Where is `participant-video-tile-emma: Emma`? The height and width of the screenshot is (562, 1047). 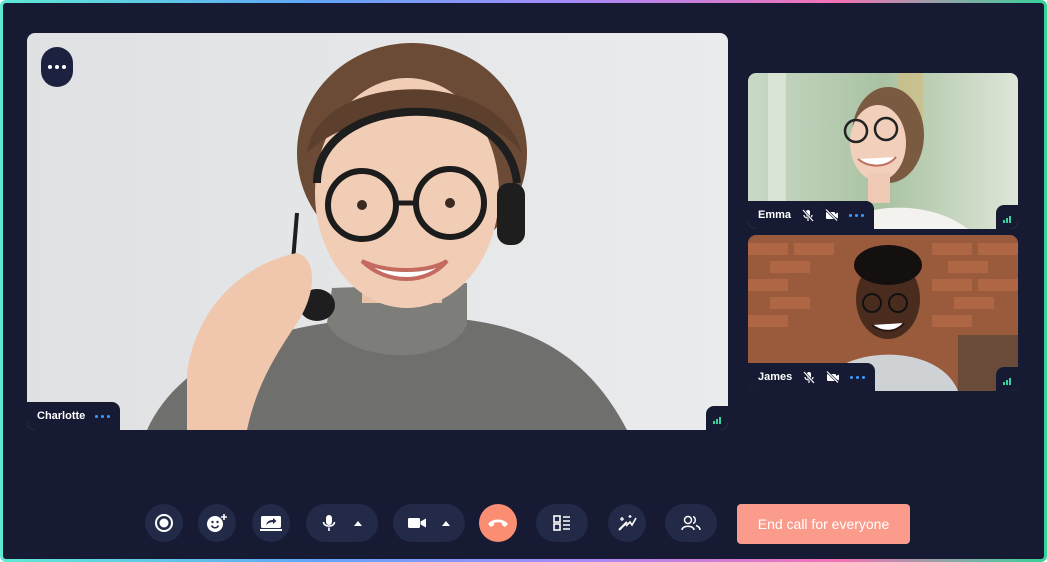 participant-video-tile-emma: Emma is located at coordinates (883, 151).